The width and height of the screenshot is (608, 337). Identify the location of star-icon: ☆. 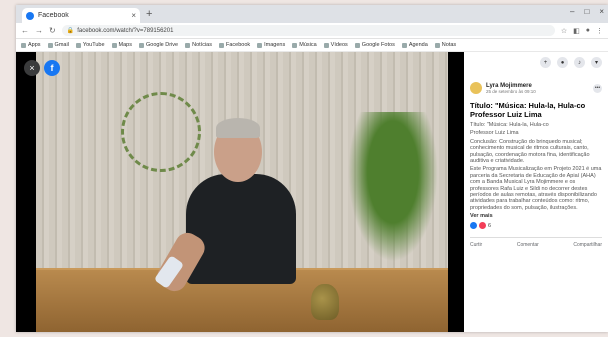
(564, 31).